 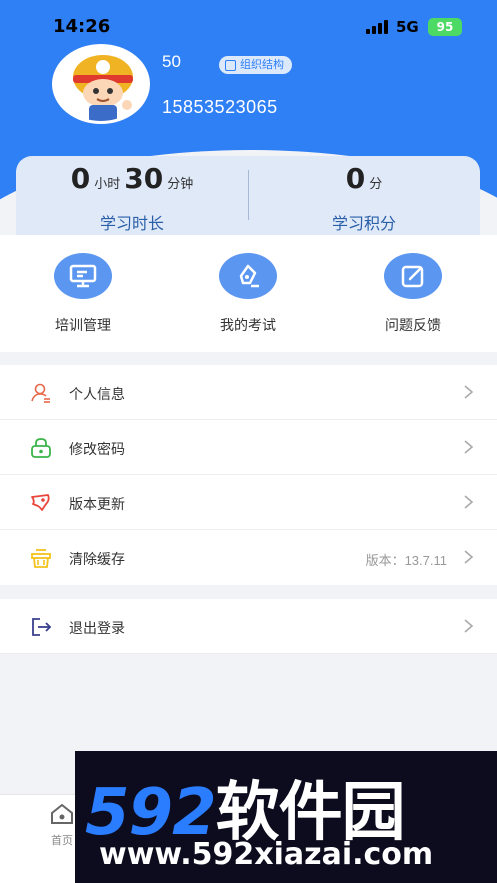 What do you see at coordinates (248, 626) in the screenshot?
I see `logout-button: 退出登录` at bounding box center [248, 626].